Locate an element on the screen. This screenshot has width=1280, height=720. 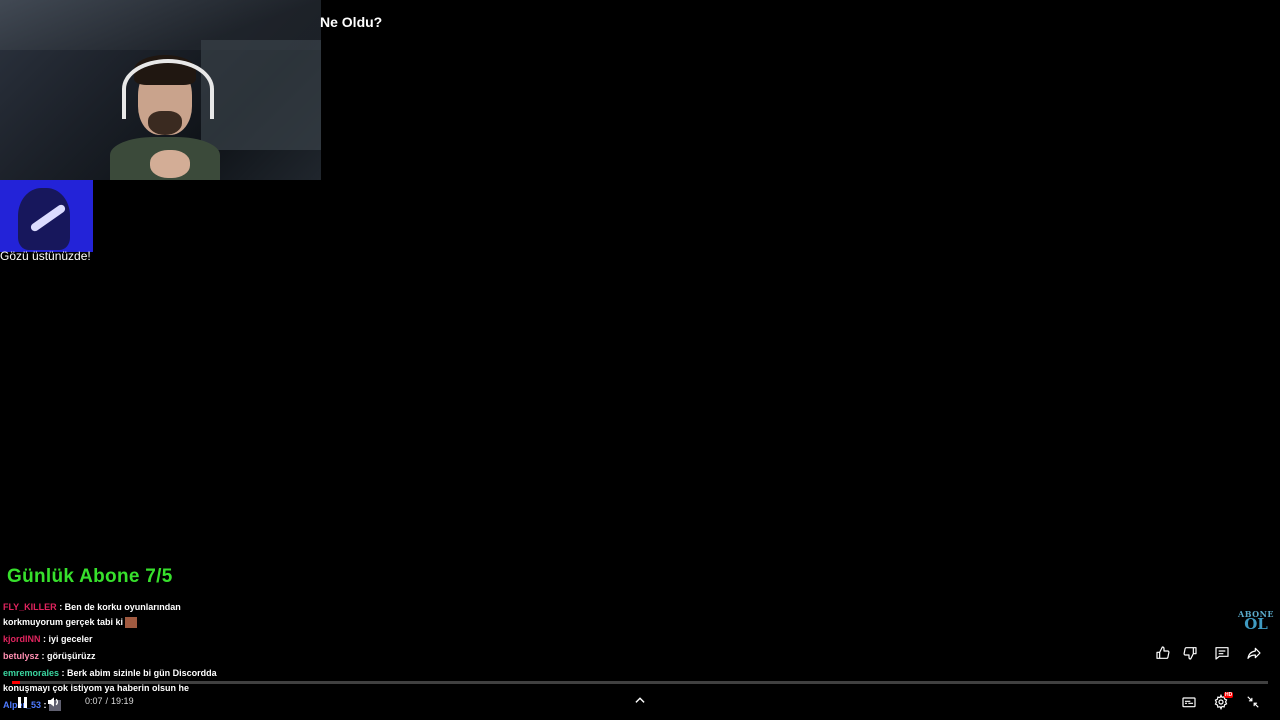
time-display: 0:07/19:19 is located at coordinates (109, 701).